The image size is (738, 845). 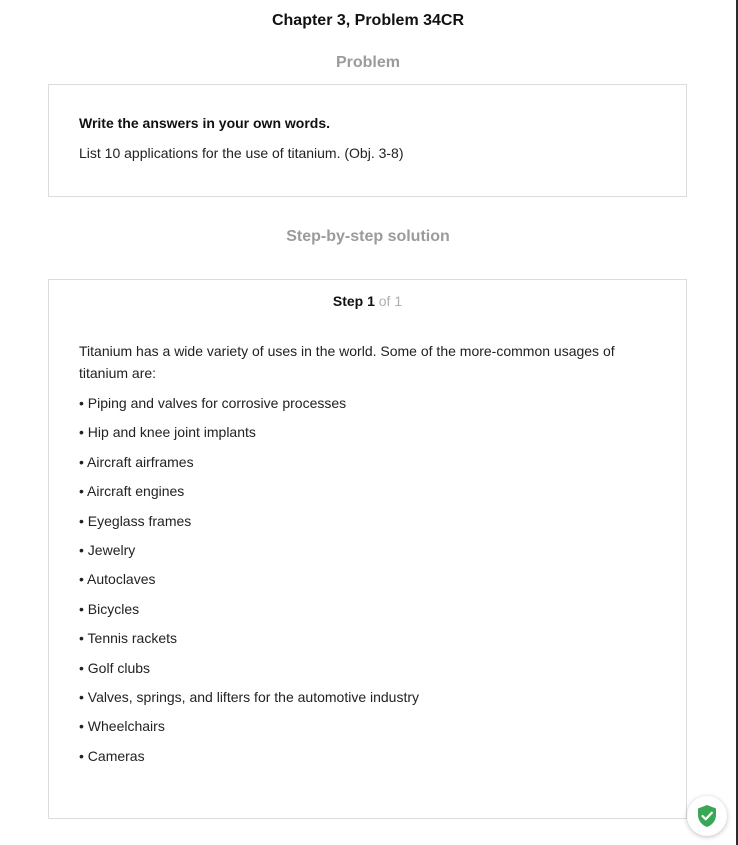 What do you see at coordinates (122, 726) in the screenshot?
I see `list-item: • Wheelchairs` at bounding box center [122, 726].